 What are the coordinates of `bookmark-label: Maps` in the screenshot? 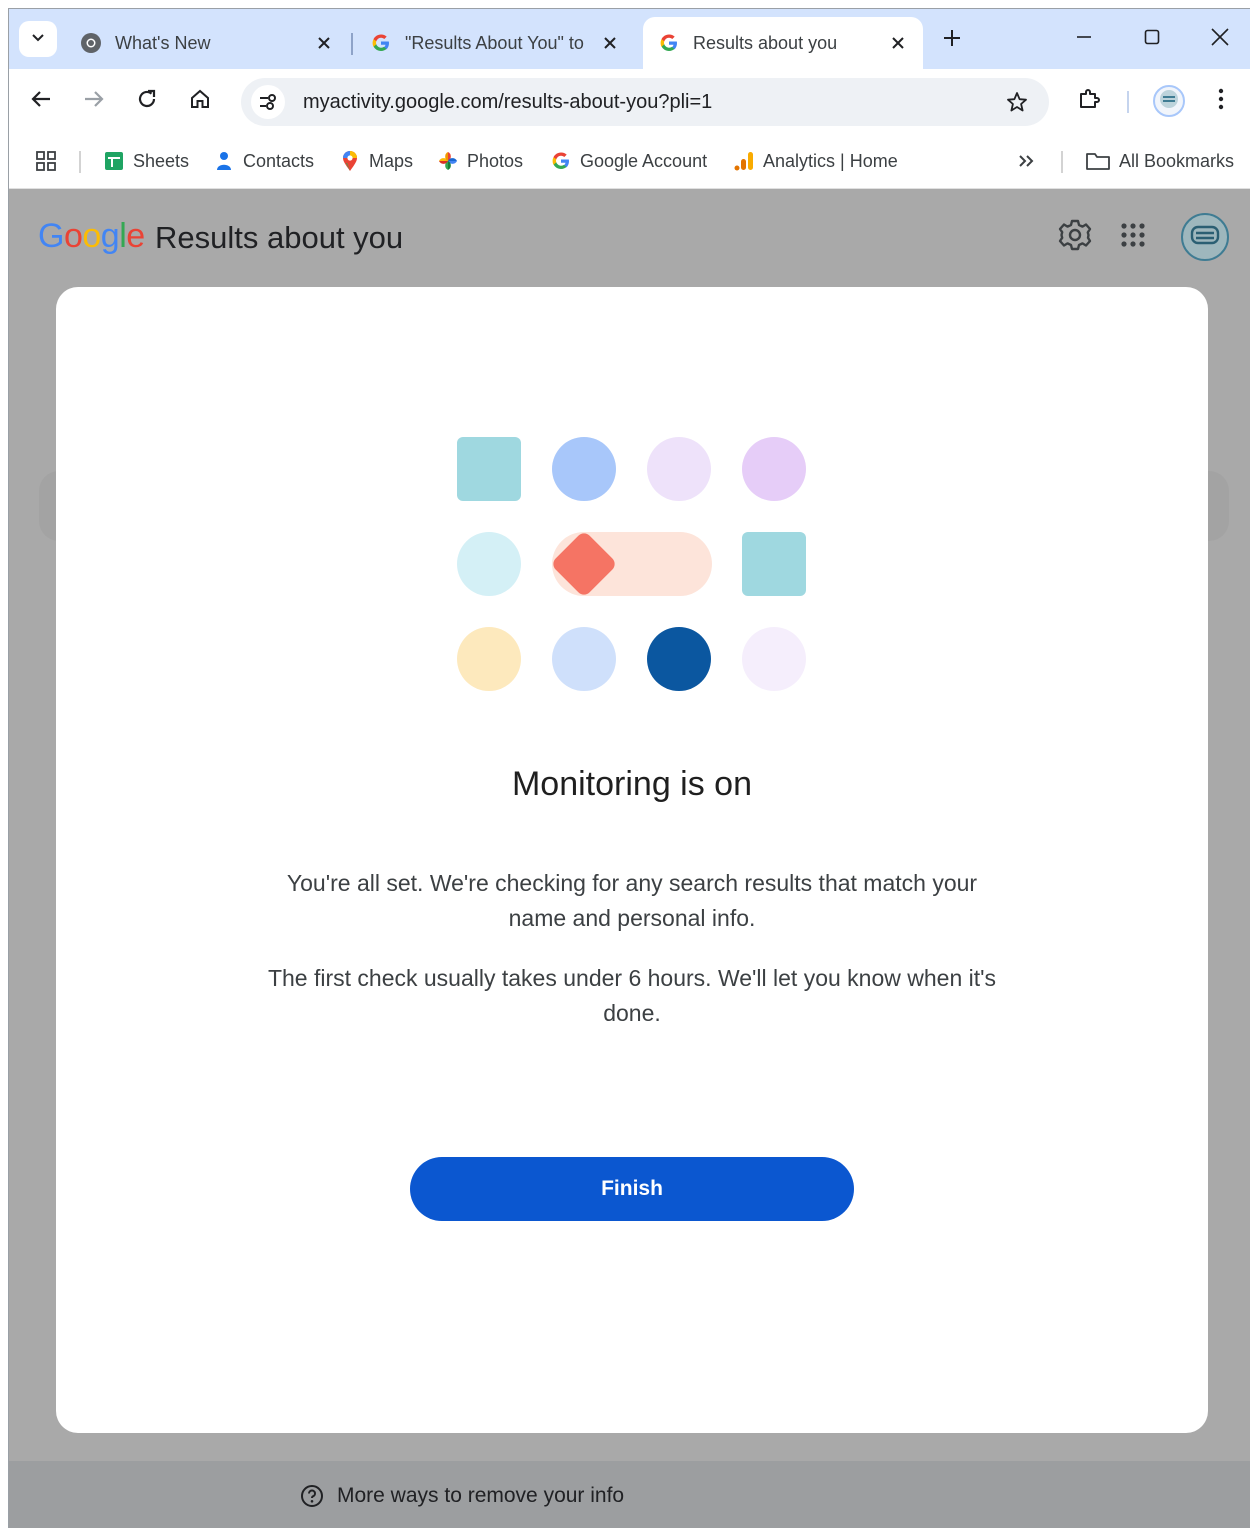 It's located at (391, 160).